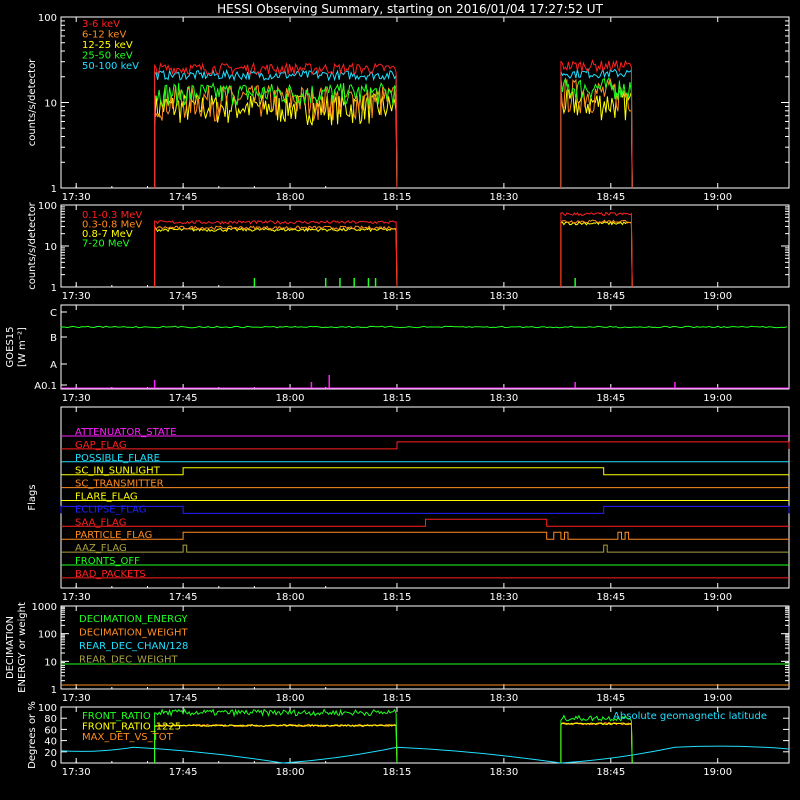 The height and width of the screenshot is (800, 800). Describe the element at coordinates (133, 619) in the screenshot. I see `legend-entry: DECIMATION_ENERGY` at that location.